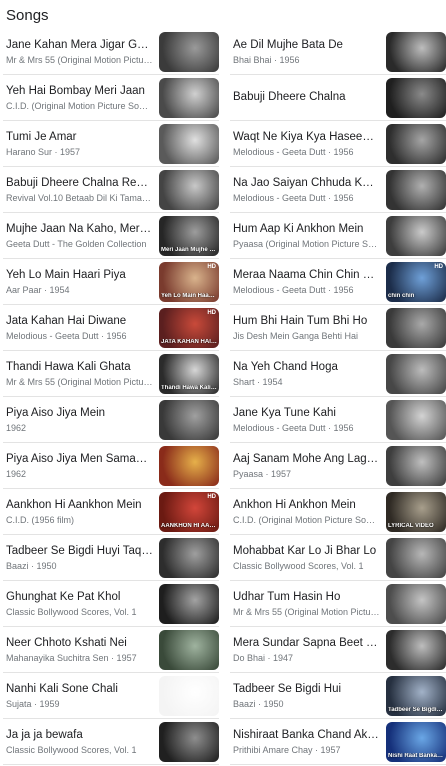 This screenshot has width=446, height=766. What do you see at coordinates (189, 282) in the screenshot?
I see `song-thumbnail: Yeh Lo Main Haari Piya HD` at bounding box center [189, 282].